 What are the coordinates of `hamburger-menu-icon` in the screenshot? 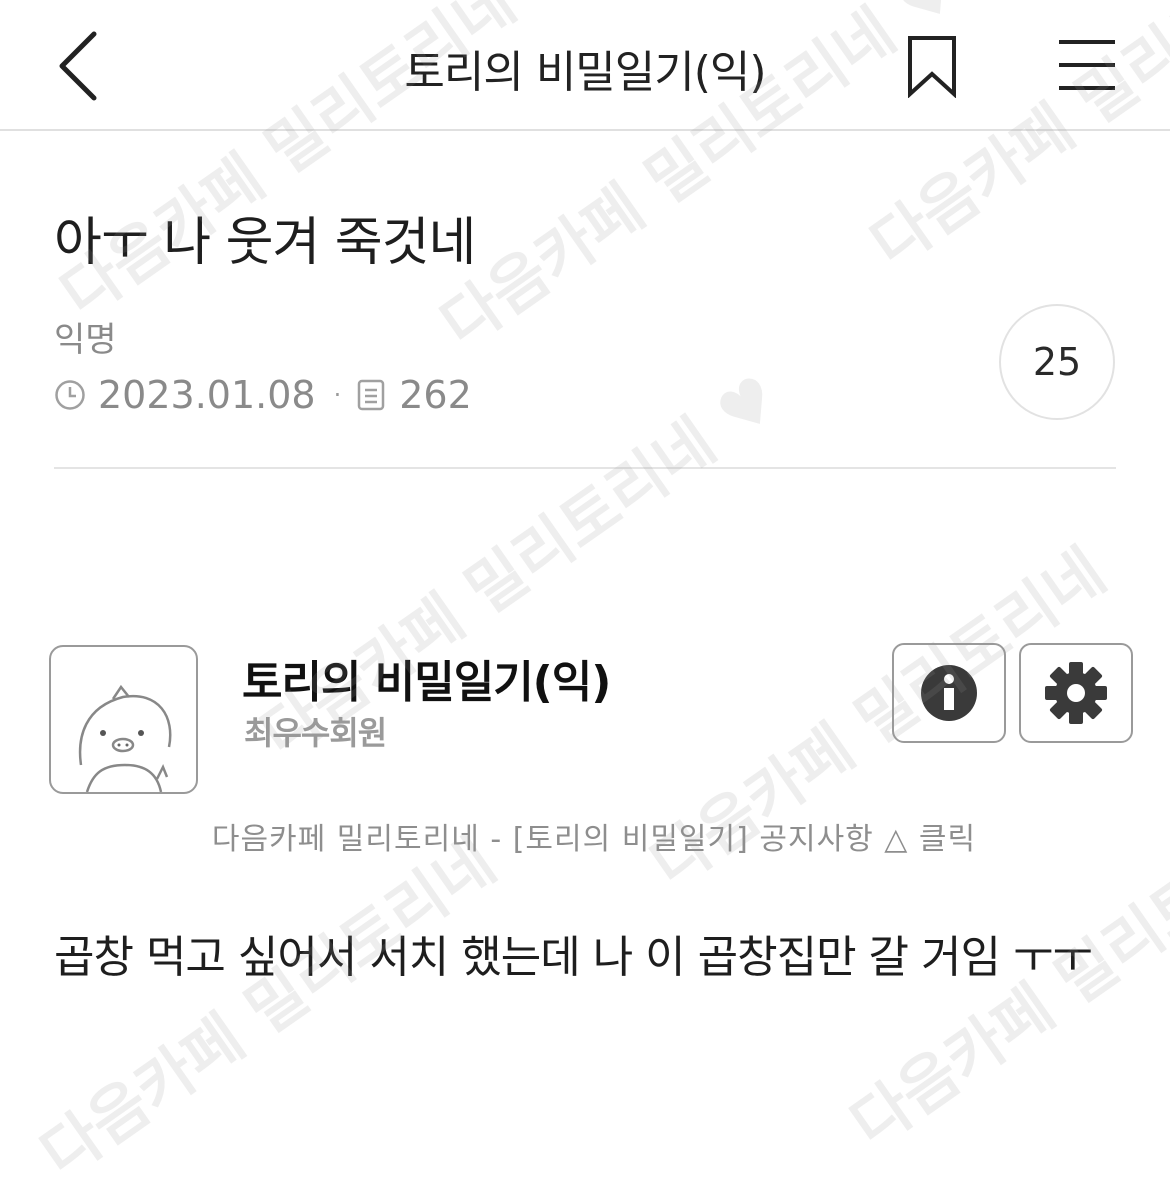 It's located at (1087, 65).